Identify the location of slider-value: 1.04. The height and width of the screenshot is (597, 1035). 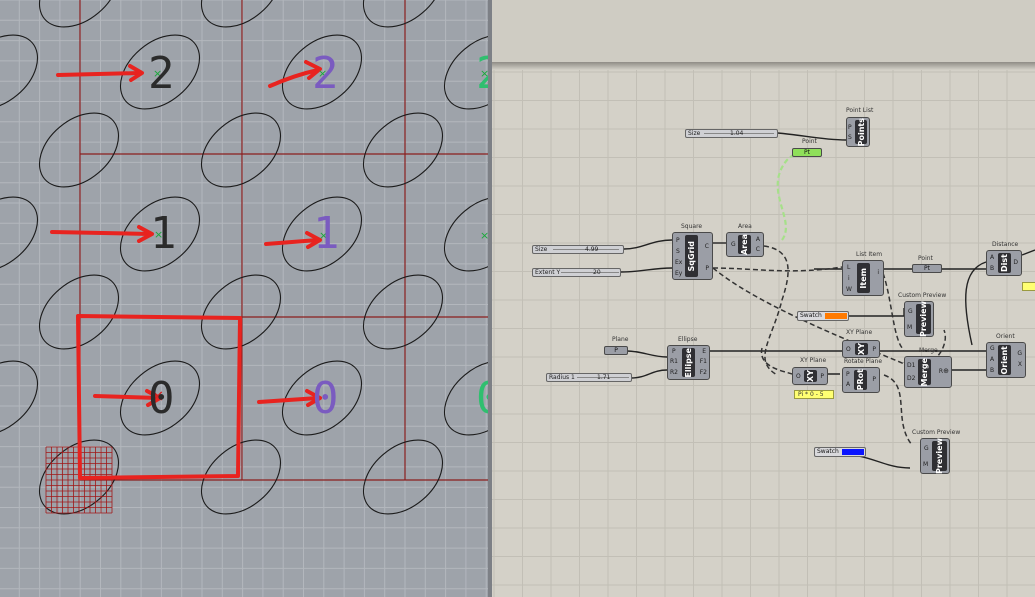
(737, 133).